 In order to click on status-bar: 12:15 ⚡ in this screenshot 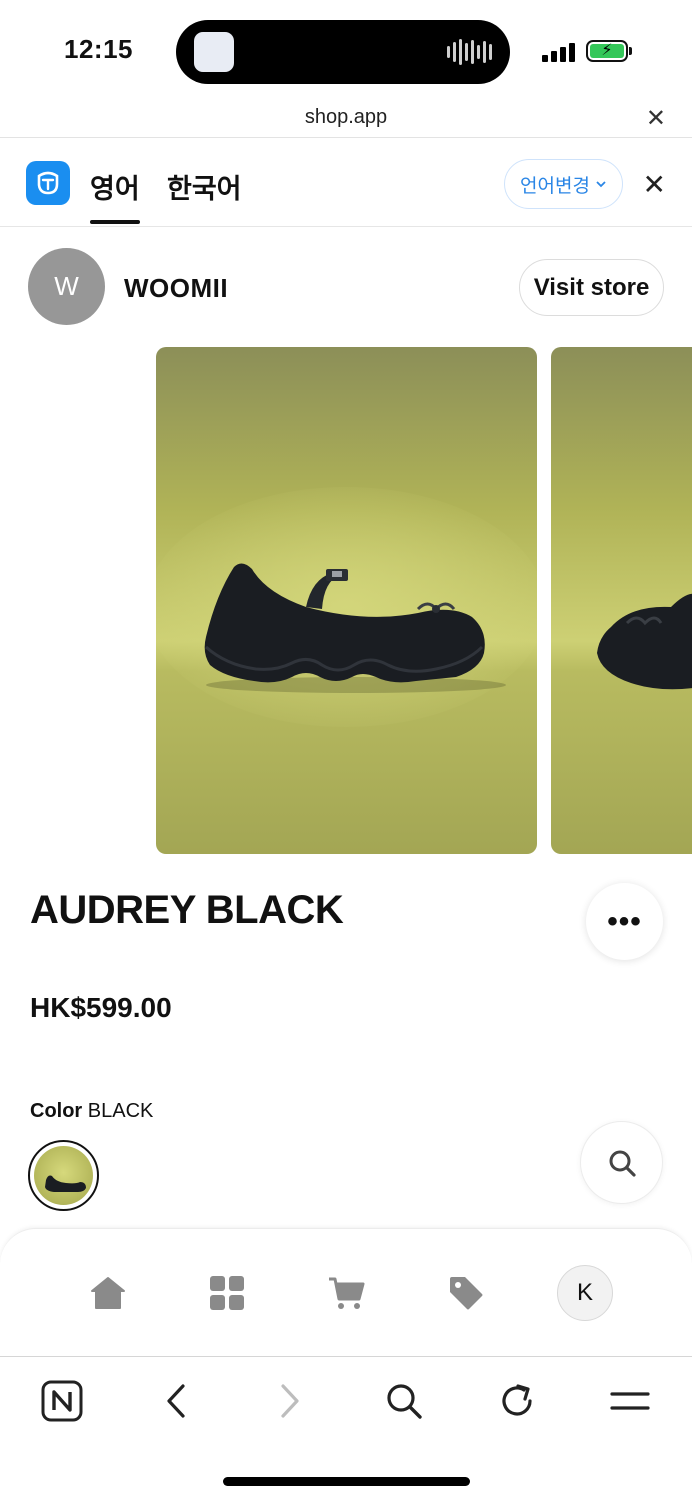, I will do `click(346, 50)`.